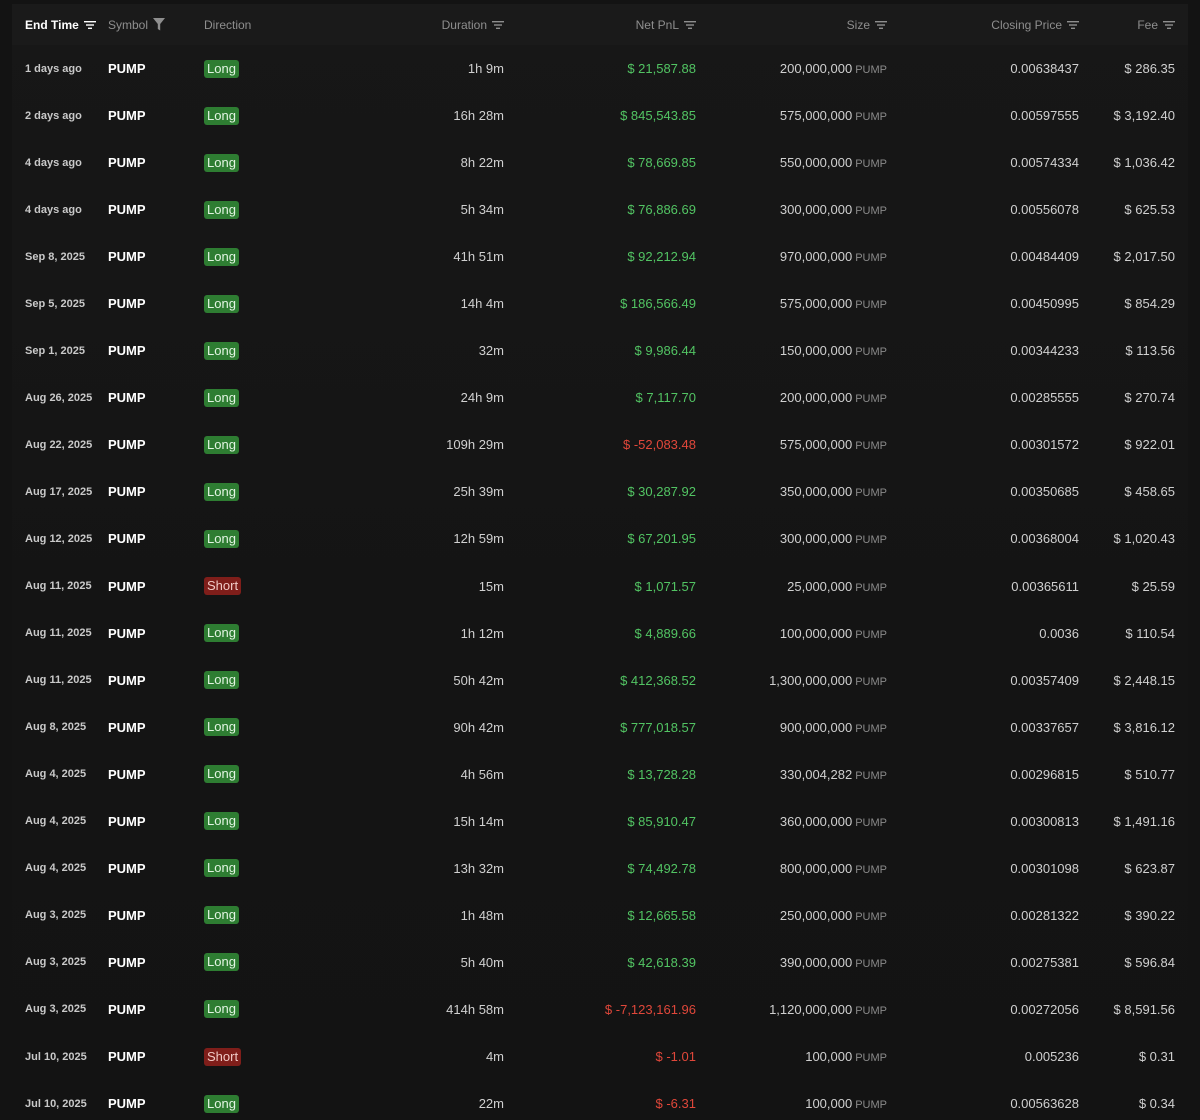  I want to click on column-header-fee: Fee, so click(1133, 24).